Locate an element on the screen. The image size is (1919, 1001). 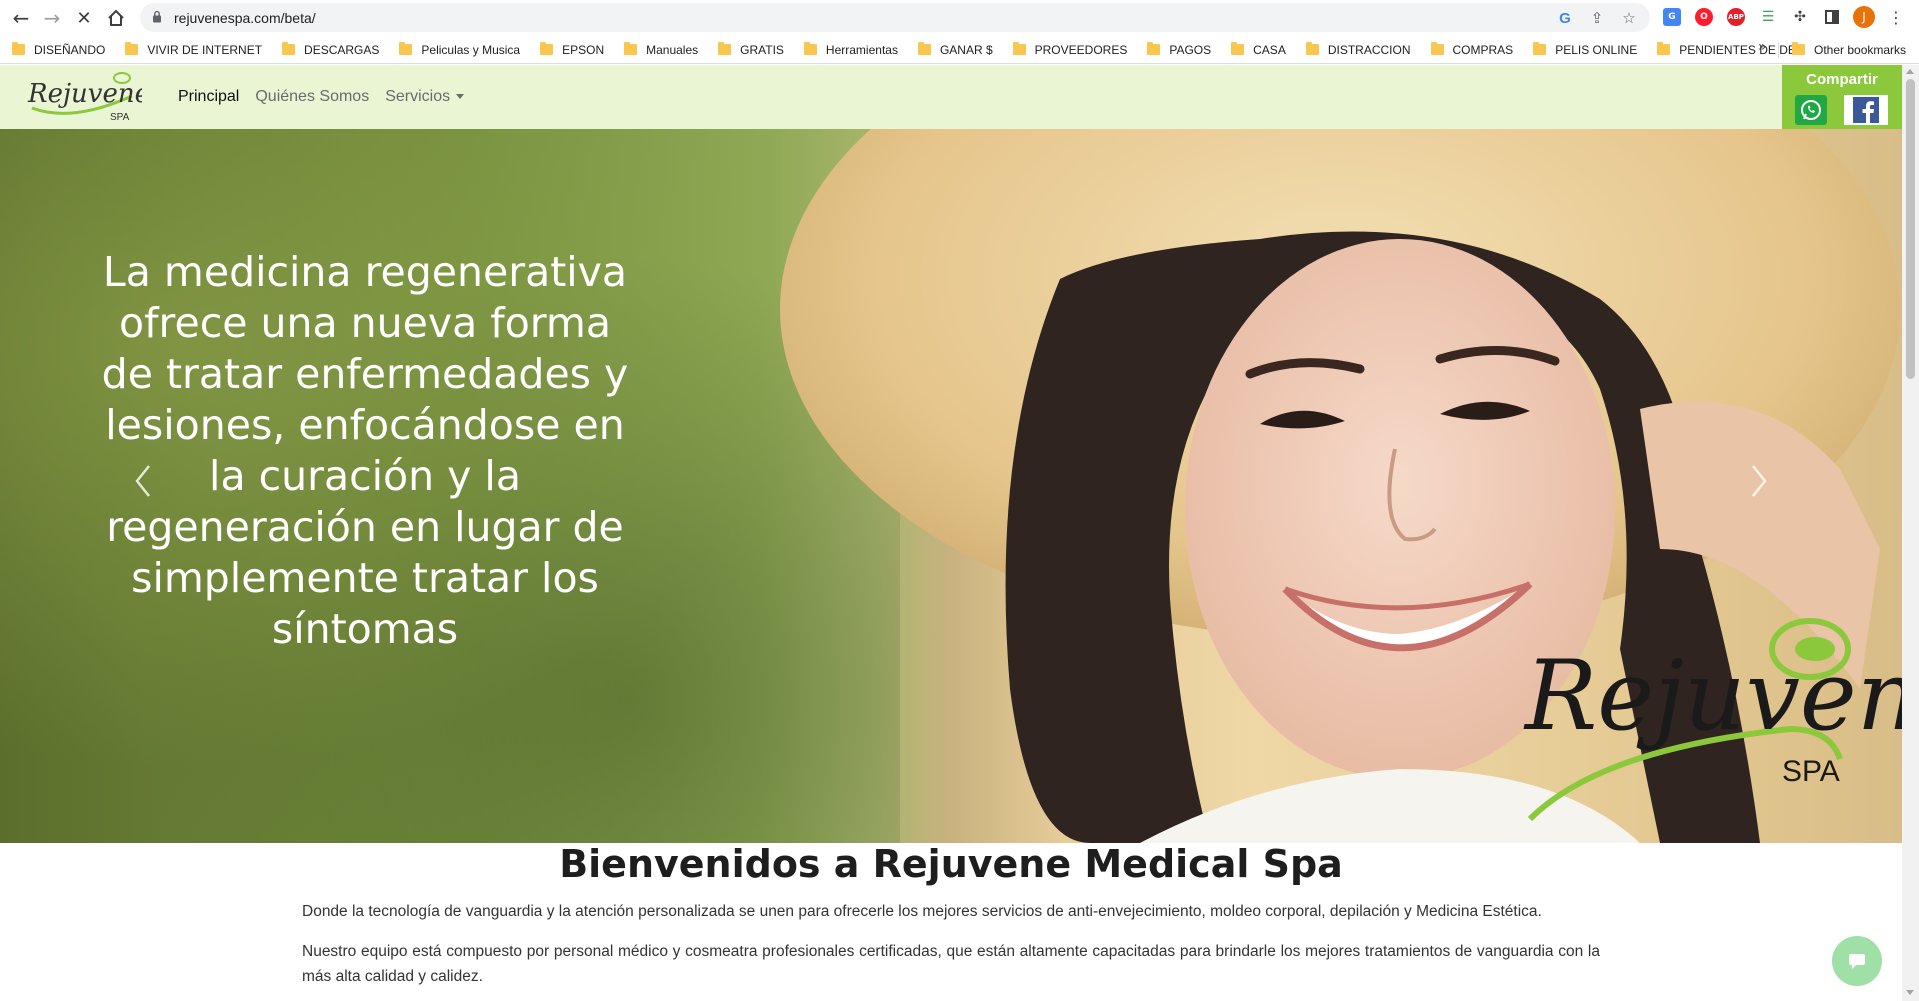
carousel-prev-button is located at coordinates (143, 481).